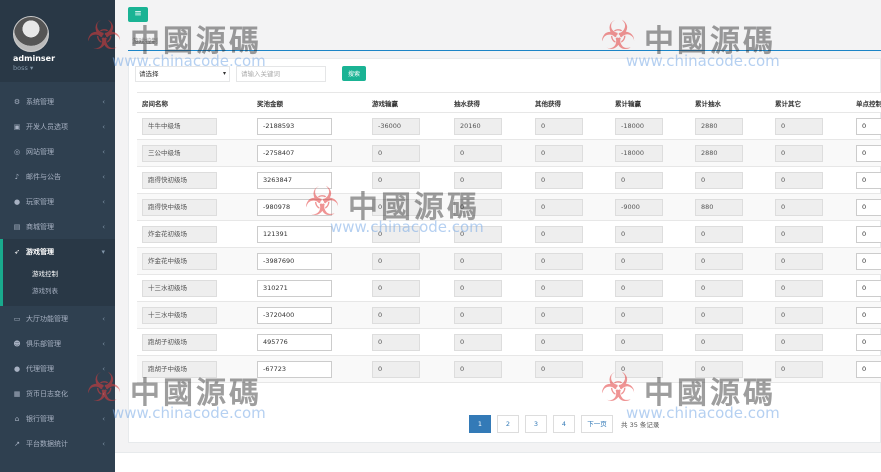 The width and height of the screenshot is (881, 472). Describe the element at coordinates (719, 153) in the screenshot. I see `readonly-field: 2880` at that location.